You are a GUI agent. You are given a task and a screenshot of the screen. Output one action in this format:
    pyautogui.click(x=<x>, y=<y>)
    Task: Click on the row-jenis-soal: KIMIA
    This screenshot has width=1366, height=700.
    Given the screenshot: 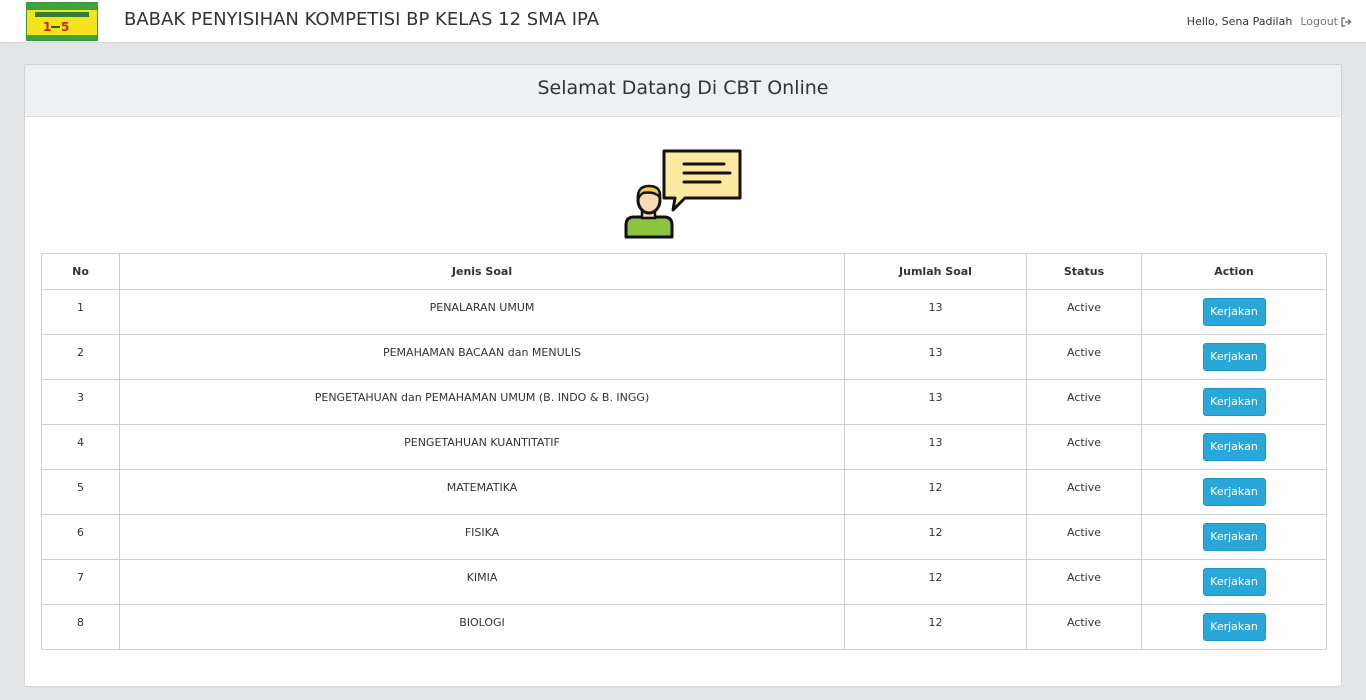 What is the action you would take?
    pyautogui.click(x=482, y=582)
    